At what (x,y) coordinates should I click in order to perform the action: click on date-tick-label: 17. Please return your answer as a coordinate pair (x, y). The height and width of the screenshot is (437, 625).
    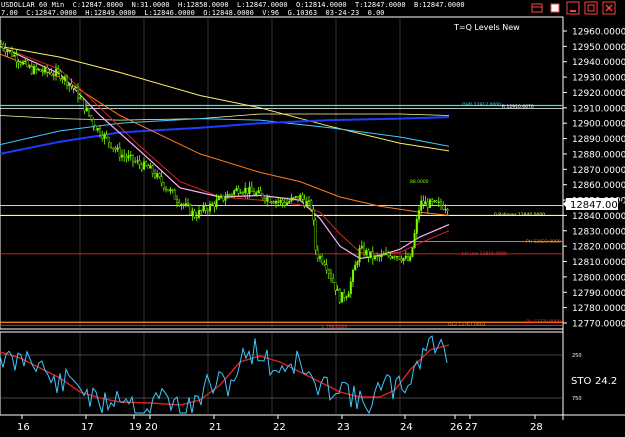
    Looking at the image, I should click on (87, 427).